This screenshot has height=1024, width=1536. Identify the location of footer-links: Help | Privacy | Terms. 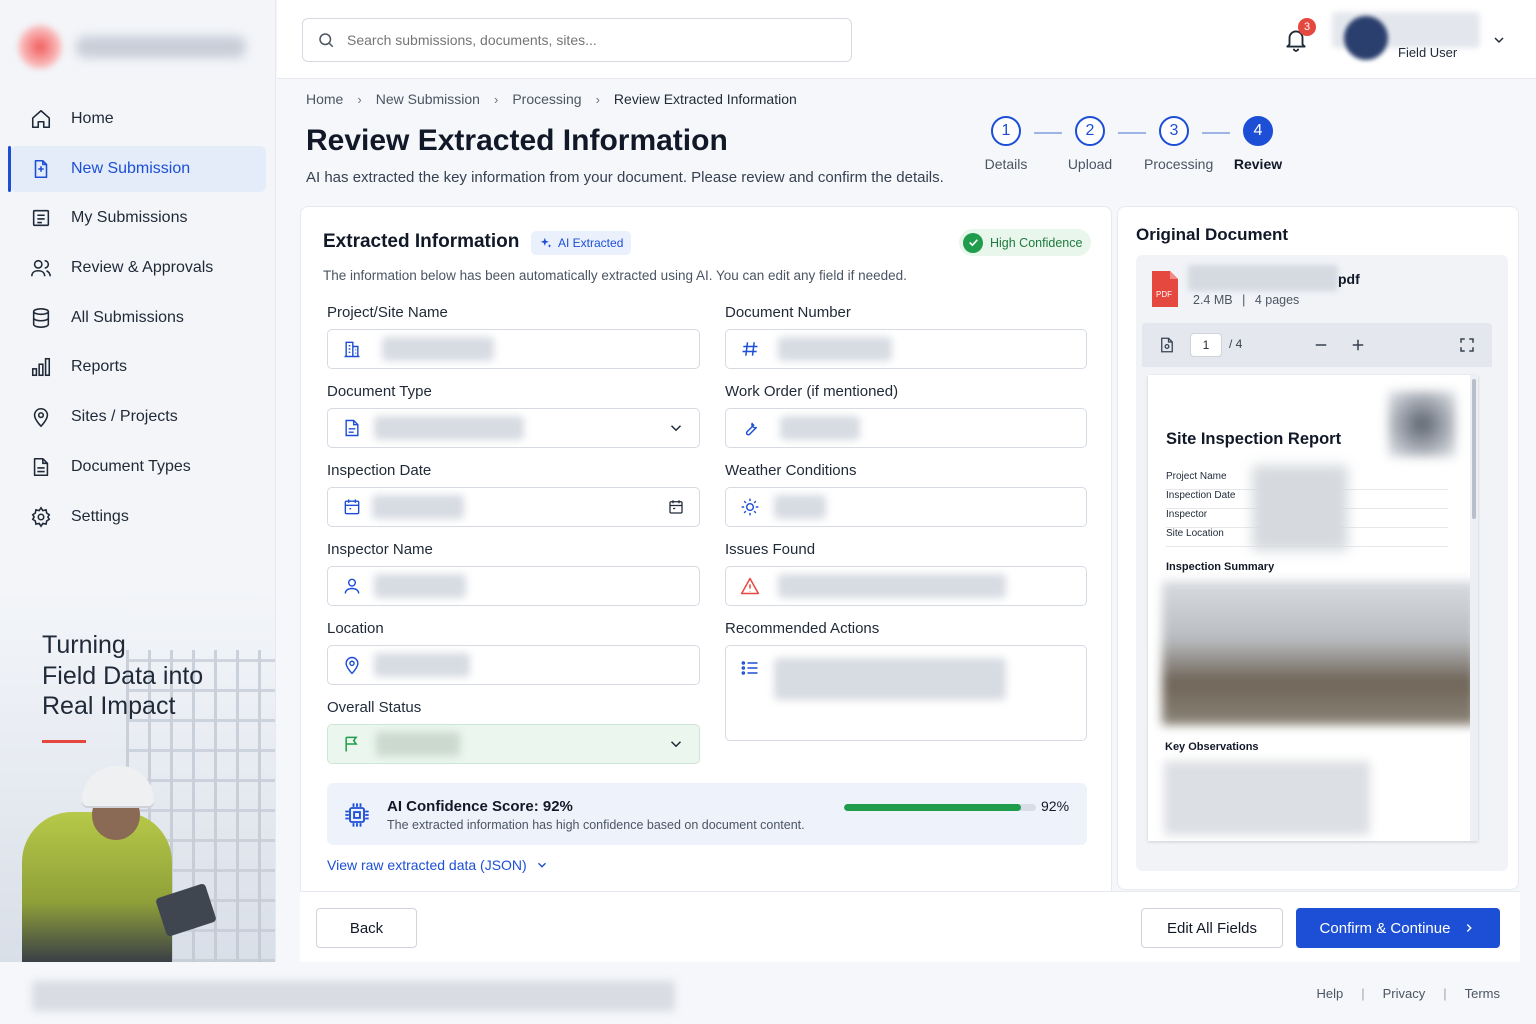
(1408, 993).